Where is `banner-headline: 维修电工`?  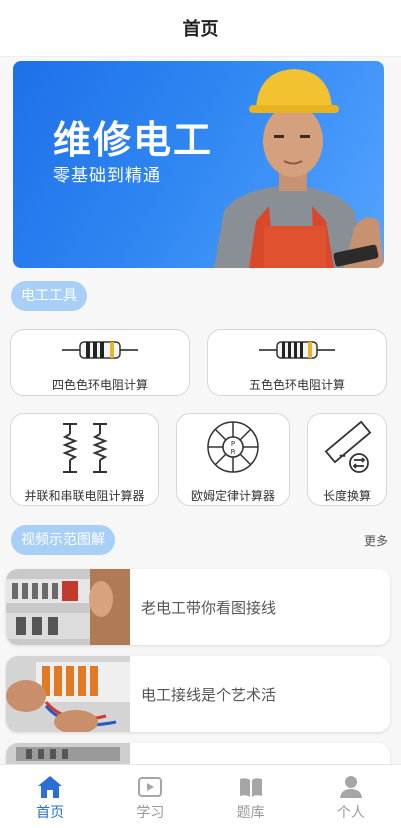
banner-headline: 维修电工 is located at coordinates (133, 140).